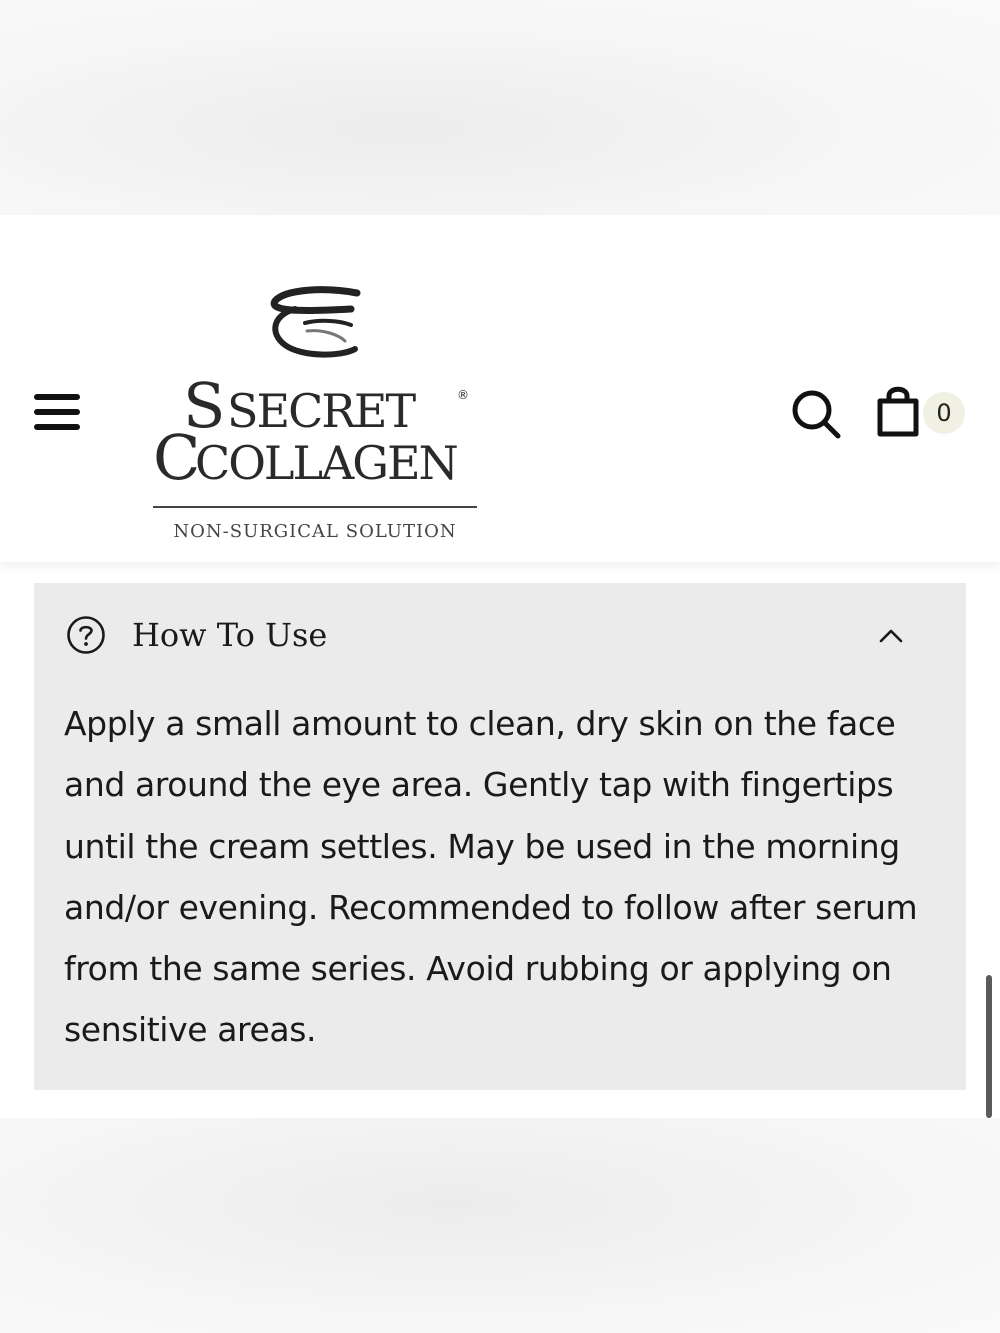 The width and height of the screenshot is (1000, 1333). I want to click on scrollbar-thumb, so click(989, 1046).